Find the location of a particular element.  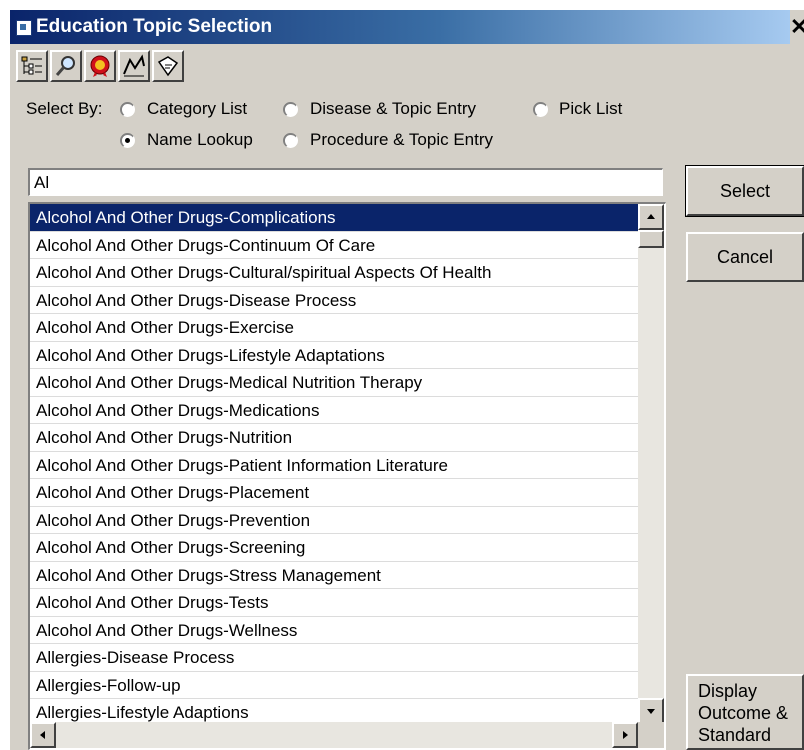

arrow-down-icon is located at coordinates (651, 711).